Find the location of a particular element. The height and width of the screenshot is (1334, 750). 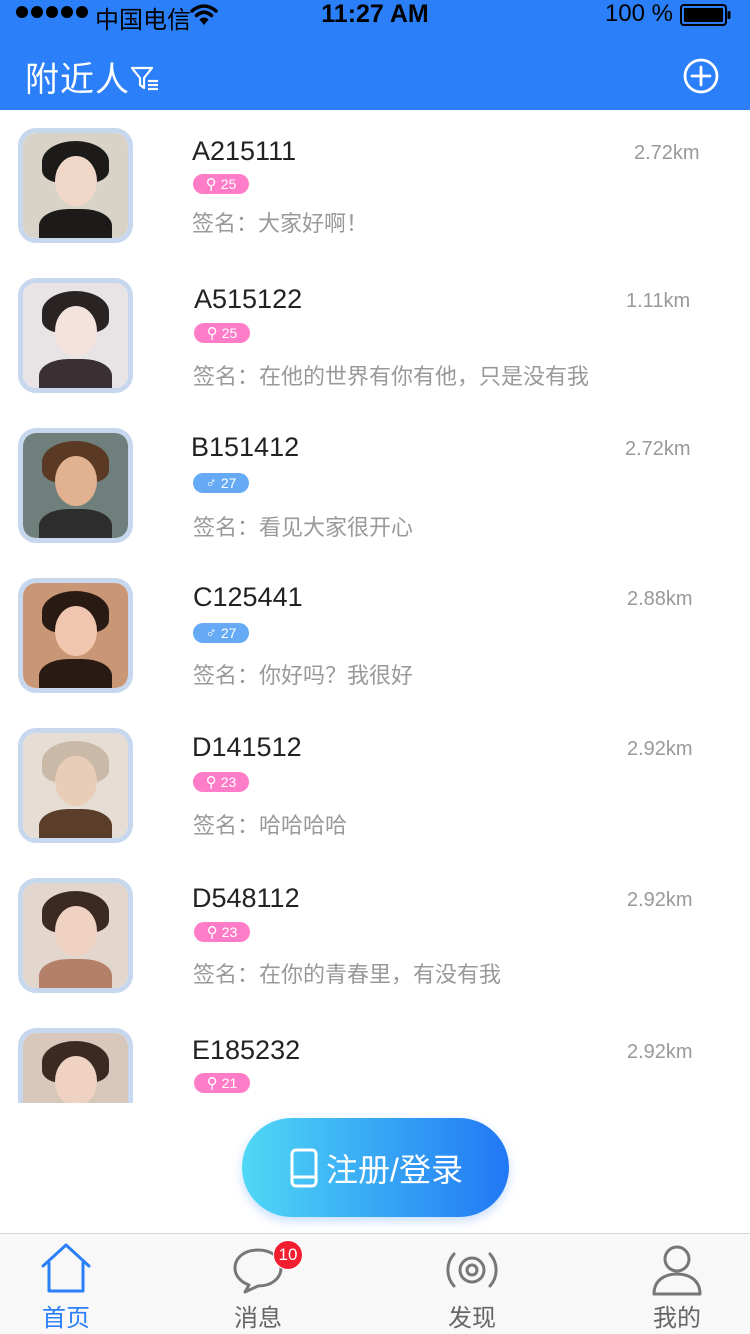

app-header: 中国电信 11:27 AM 100 % 附近人 is located at coordinates (375, 55).